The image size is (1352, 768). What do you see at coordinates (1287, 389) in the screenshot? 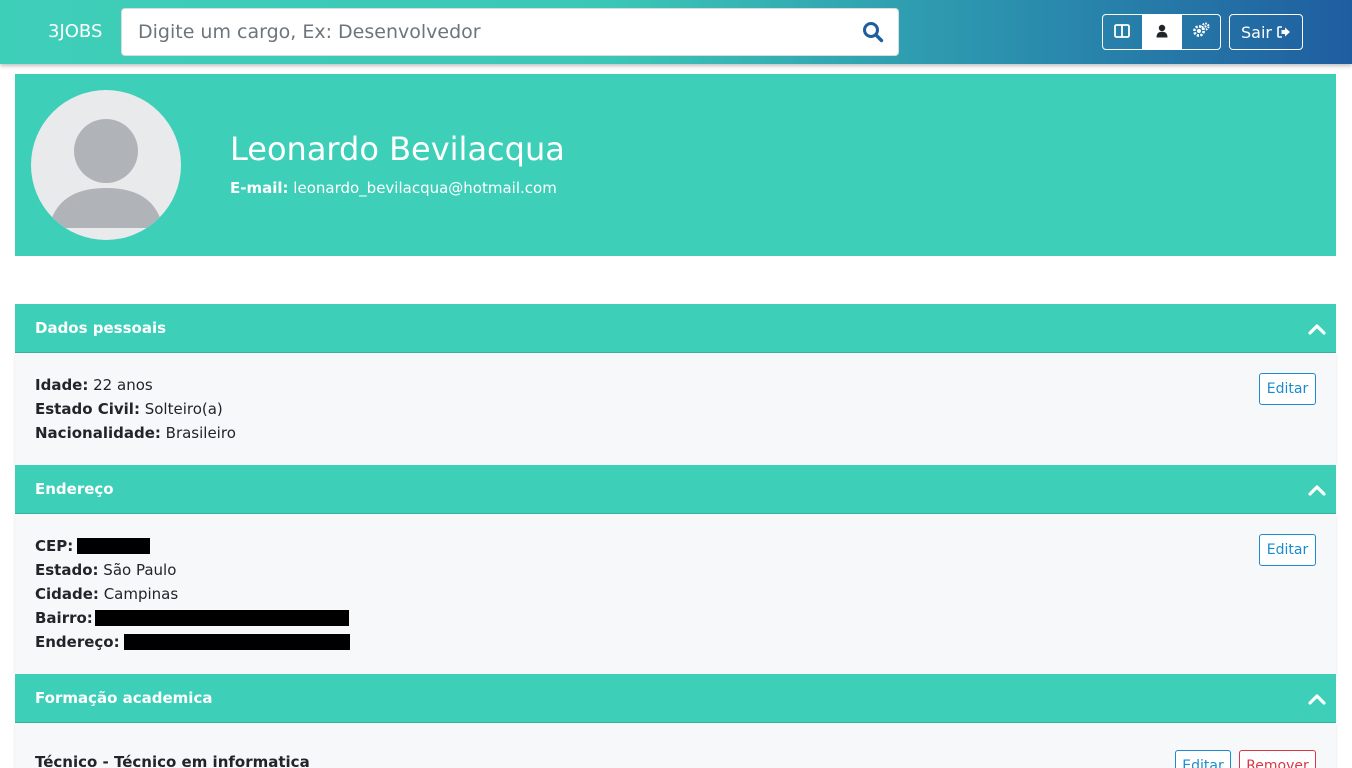
I see `edit-personal-button: Editar` at bounding box center [1287, 389].